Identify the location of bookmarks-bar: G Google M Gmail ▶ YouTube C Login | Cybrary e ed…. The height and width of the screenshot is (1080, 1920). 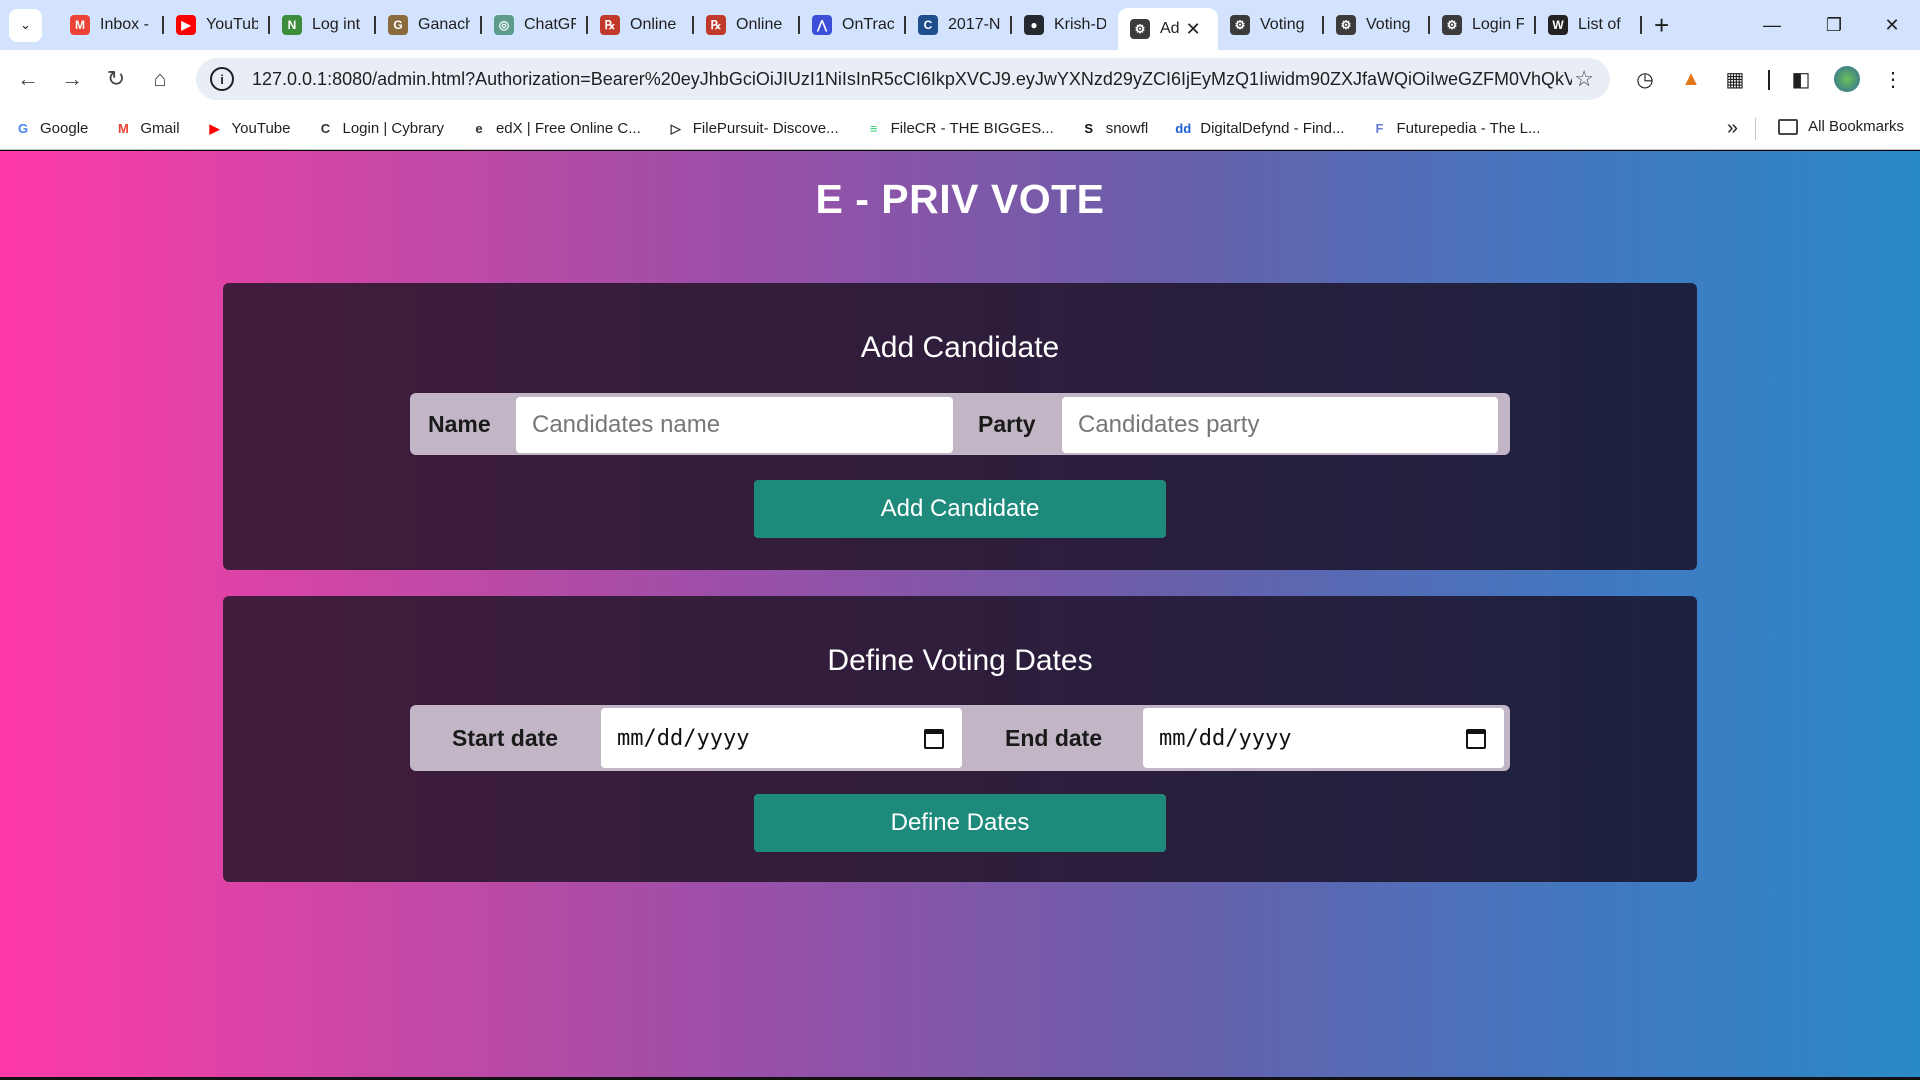
(960, 129).